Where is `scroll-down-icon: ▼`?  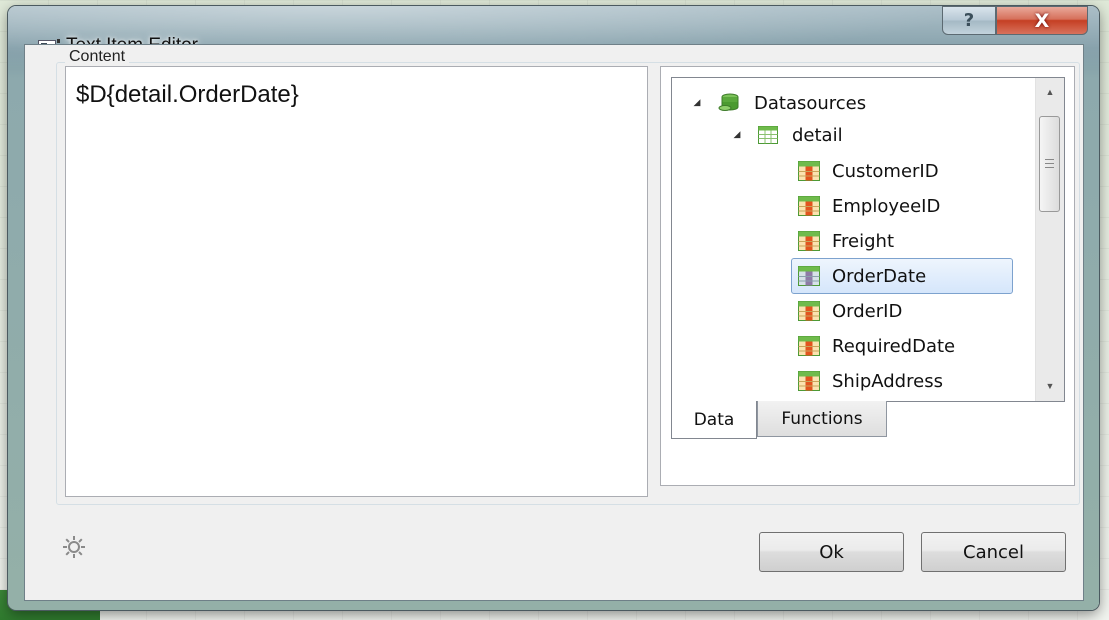
scroll-down-icon: ▼ is located at coordinates (1050, 386).